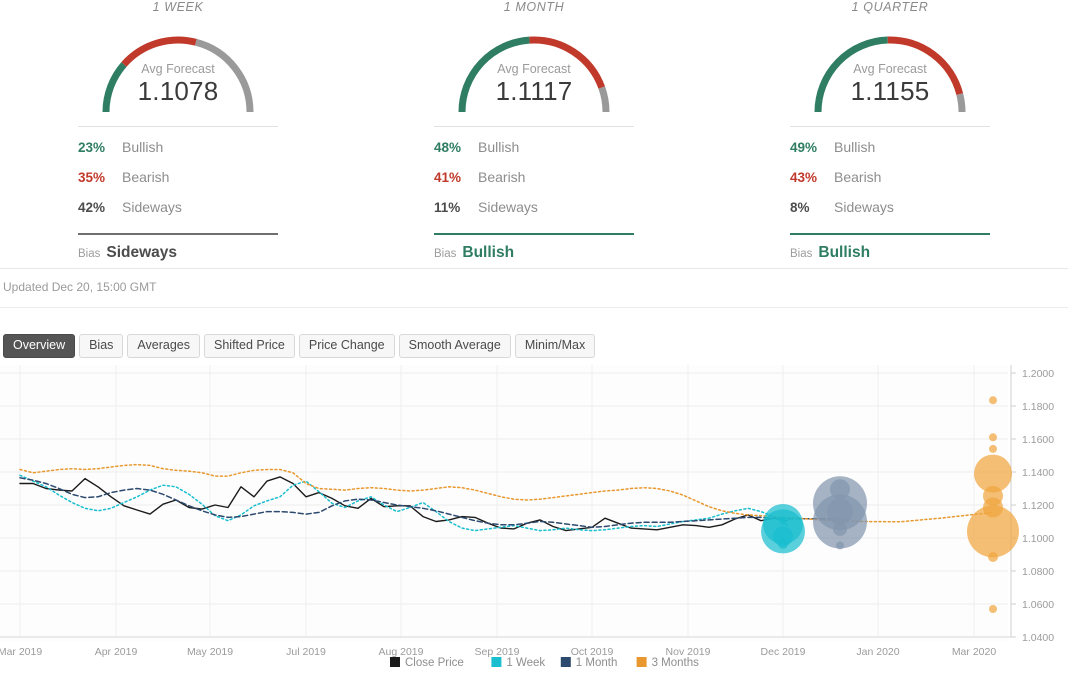 The height and width of the screenshot is (681, 1068). What do you see at coordinates (1038, 506) in the screenshot?
I see `y-tick-label: 1.1200` at bounding box center [1038, 506].